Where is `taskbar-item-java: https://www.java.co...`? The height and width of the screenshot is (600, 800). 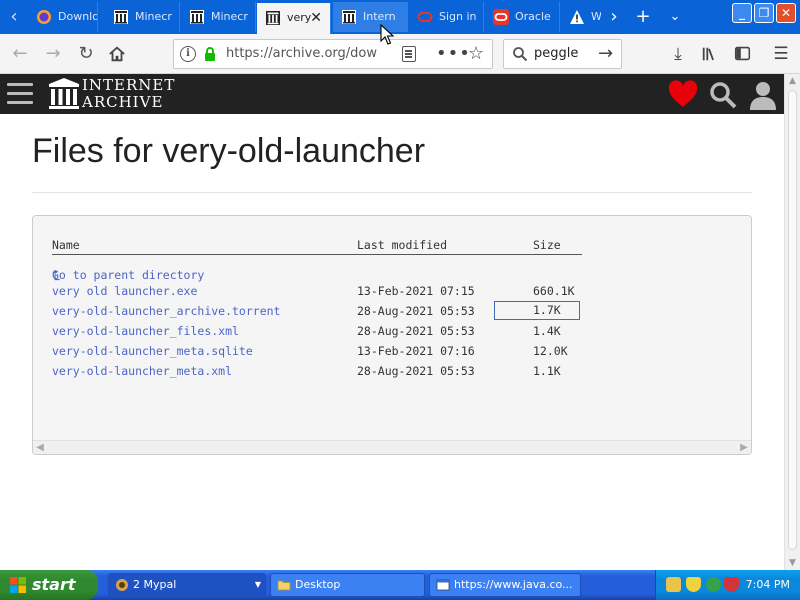 taskbar-item-java: https://www.java.co... is located at coordinates (505, 585).